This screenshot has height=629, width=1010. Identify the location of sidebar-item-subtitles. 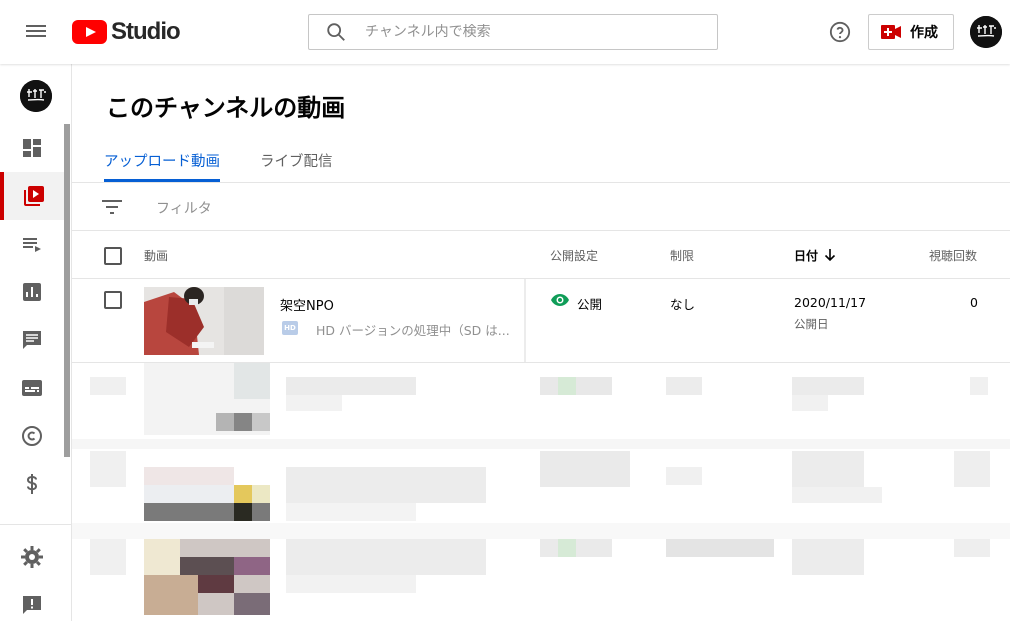
(32, 388).